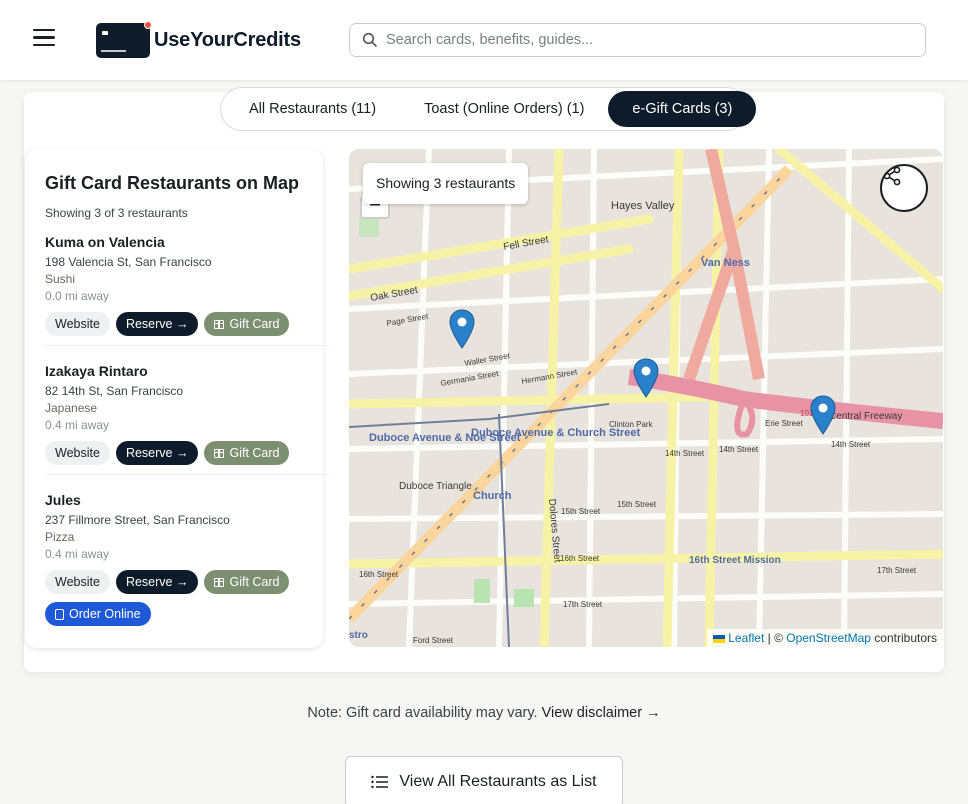 The image size is (968, 804). Describe the element at coordinates (175, 242) in the screenshot. I see `restaurant-name: Kuma on Valencia` at that location.